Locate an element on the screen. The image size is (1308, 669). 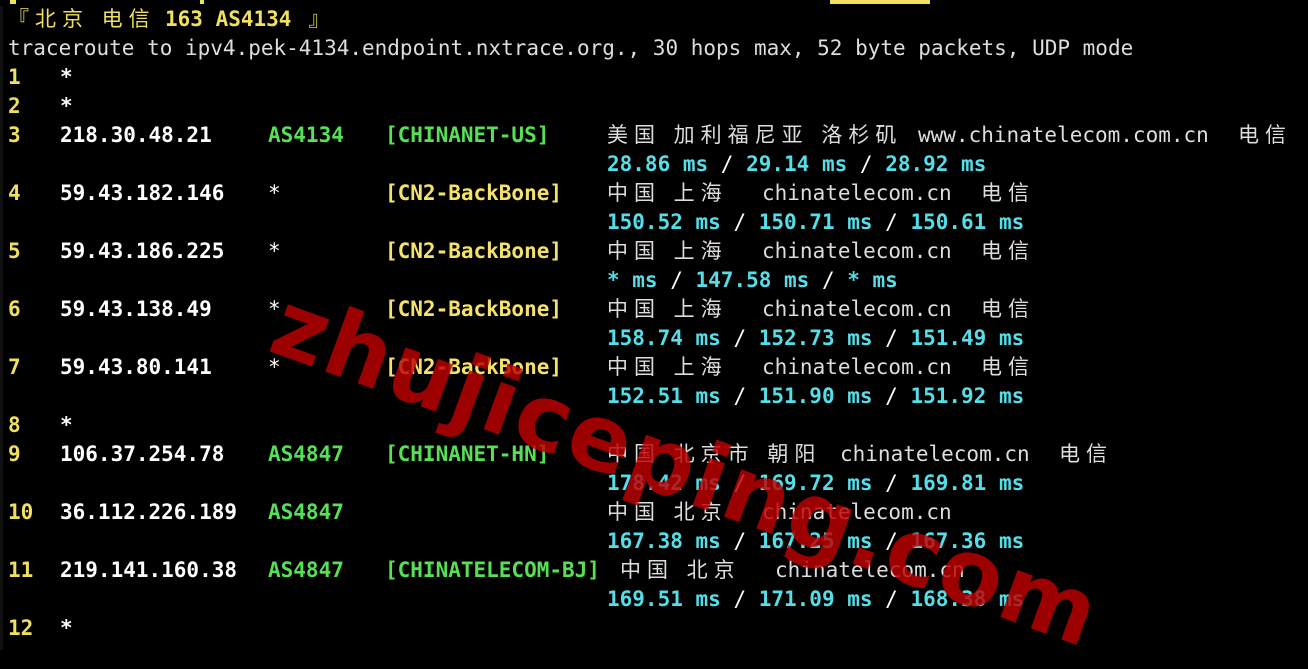
hop-network-tag: [CHINANET-US] is located at coordinates (467, 135).